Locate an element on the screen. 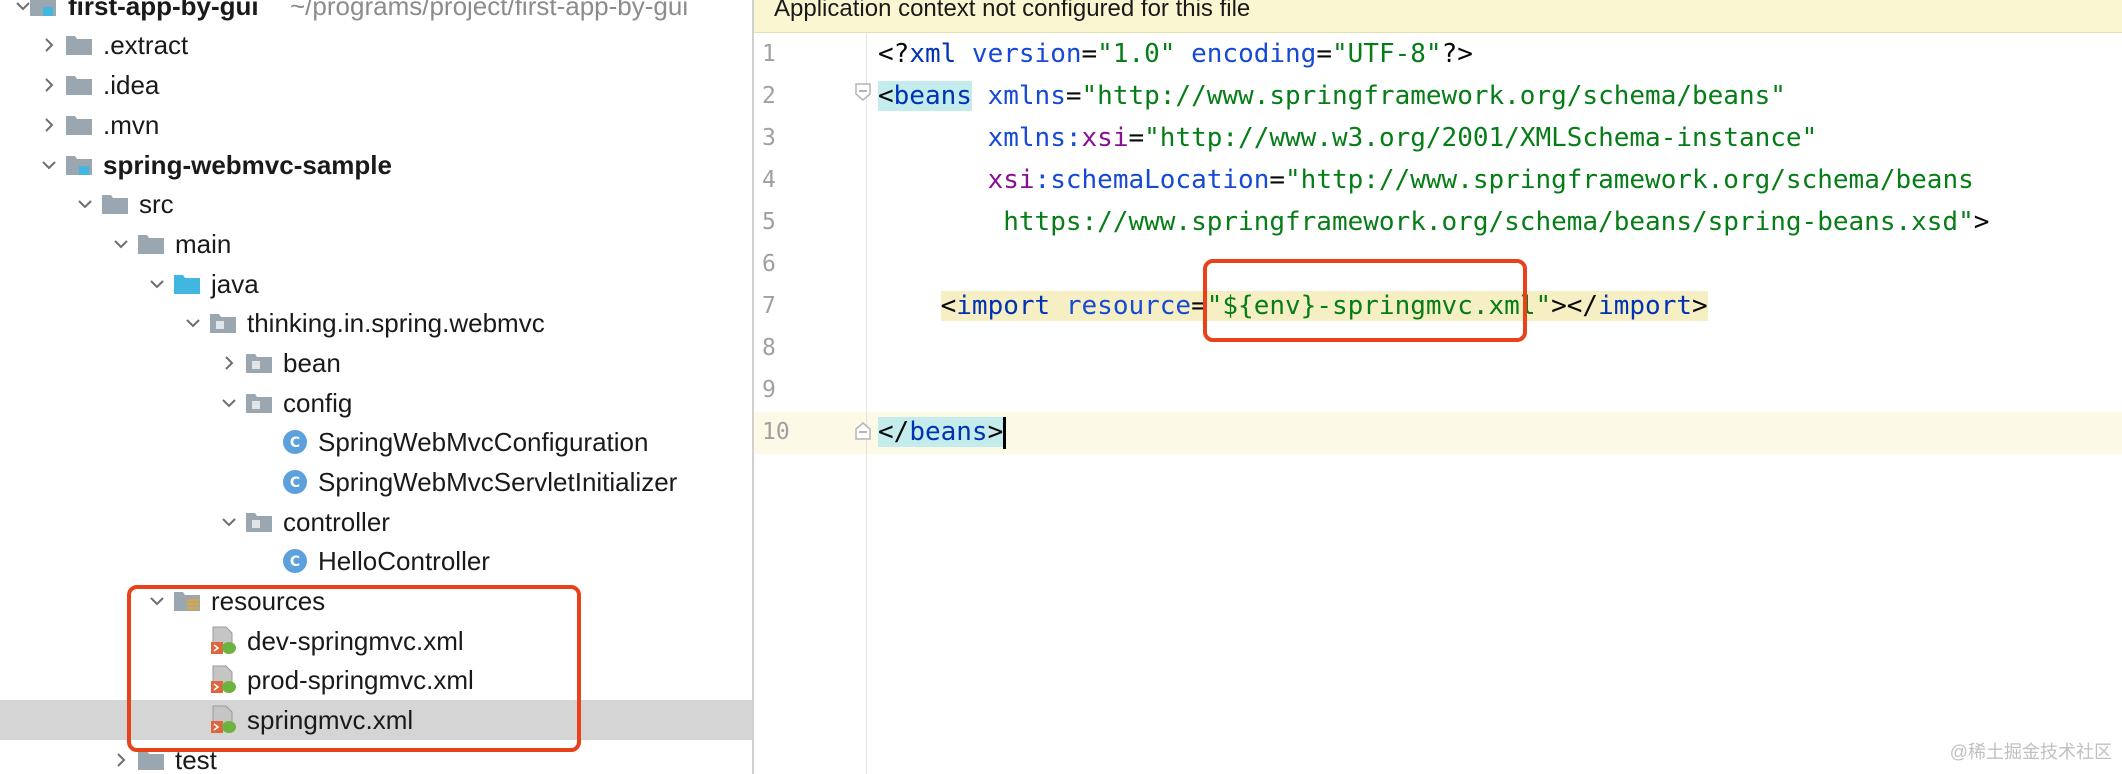 This screenshot has width=2122, height=774. fold-end-icon is located at coordinates (863, 431).